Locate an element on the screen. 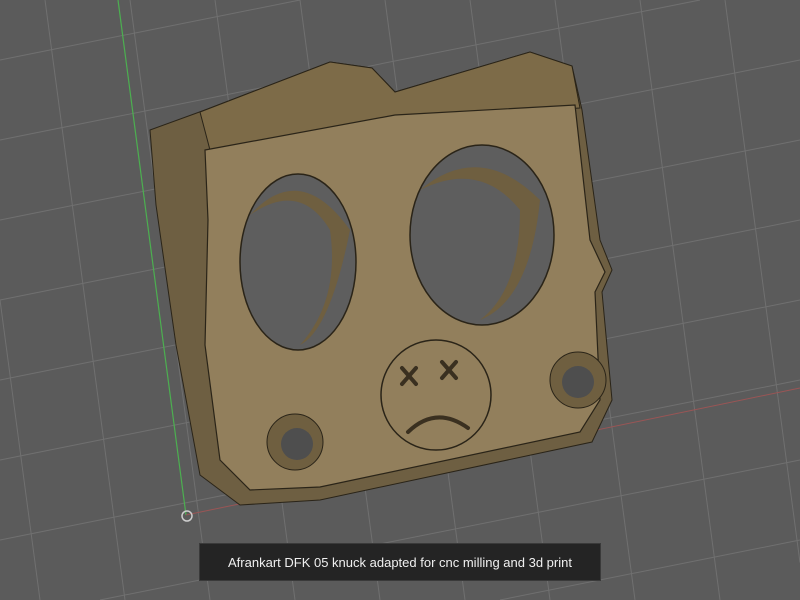 This screenshot has width=800, height=600. screw-hole-left-inner is located at coordinates (297, 444).